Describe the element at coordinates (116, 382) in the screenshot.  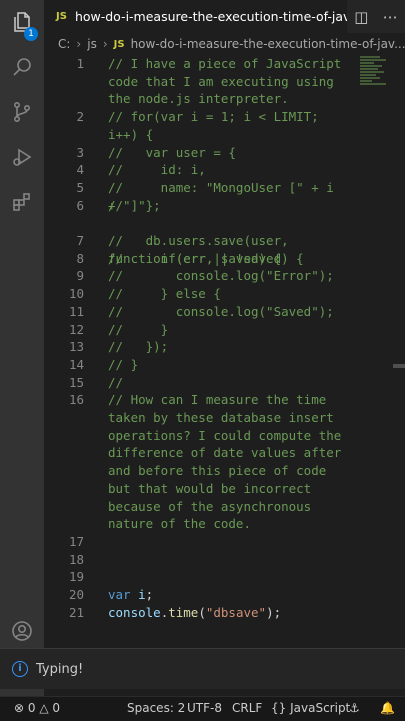
I see `line-code: //` at that location.